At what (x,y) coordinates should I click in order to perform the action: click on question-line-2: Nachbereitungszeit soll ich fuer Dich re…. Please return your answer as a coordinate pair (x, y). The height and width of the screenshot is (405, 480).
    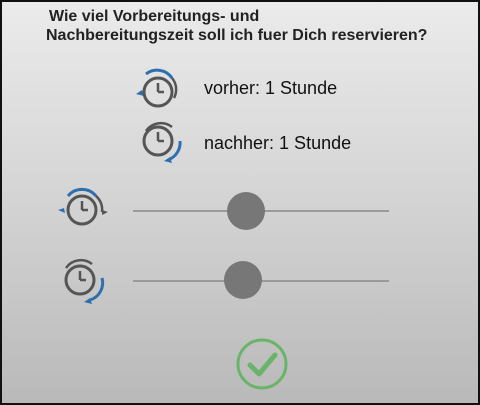
    Looking at the image, I should click on (237, 35).